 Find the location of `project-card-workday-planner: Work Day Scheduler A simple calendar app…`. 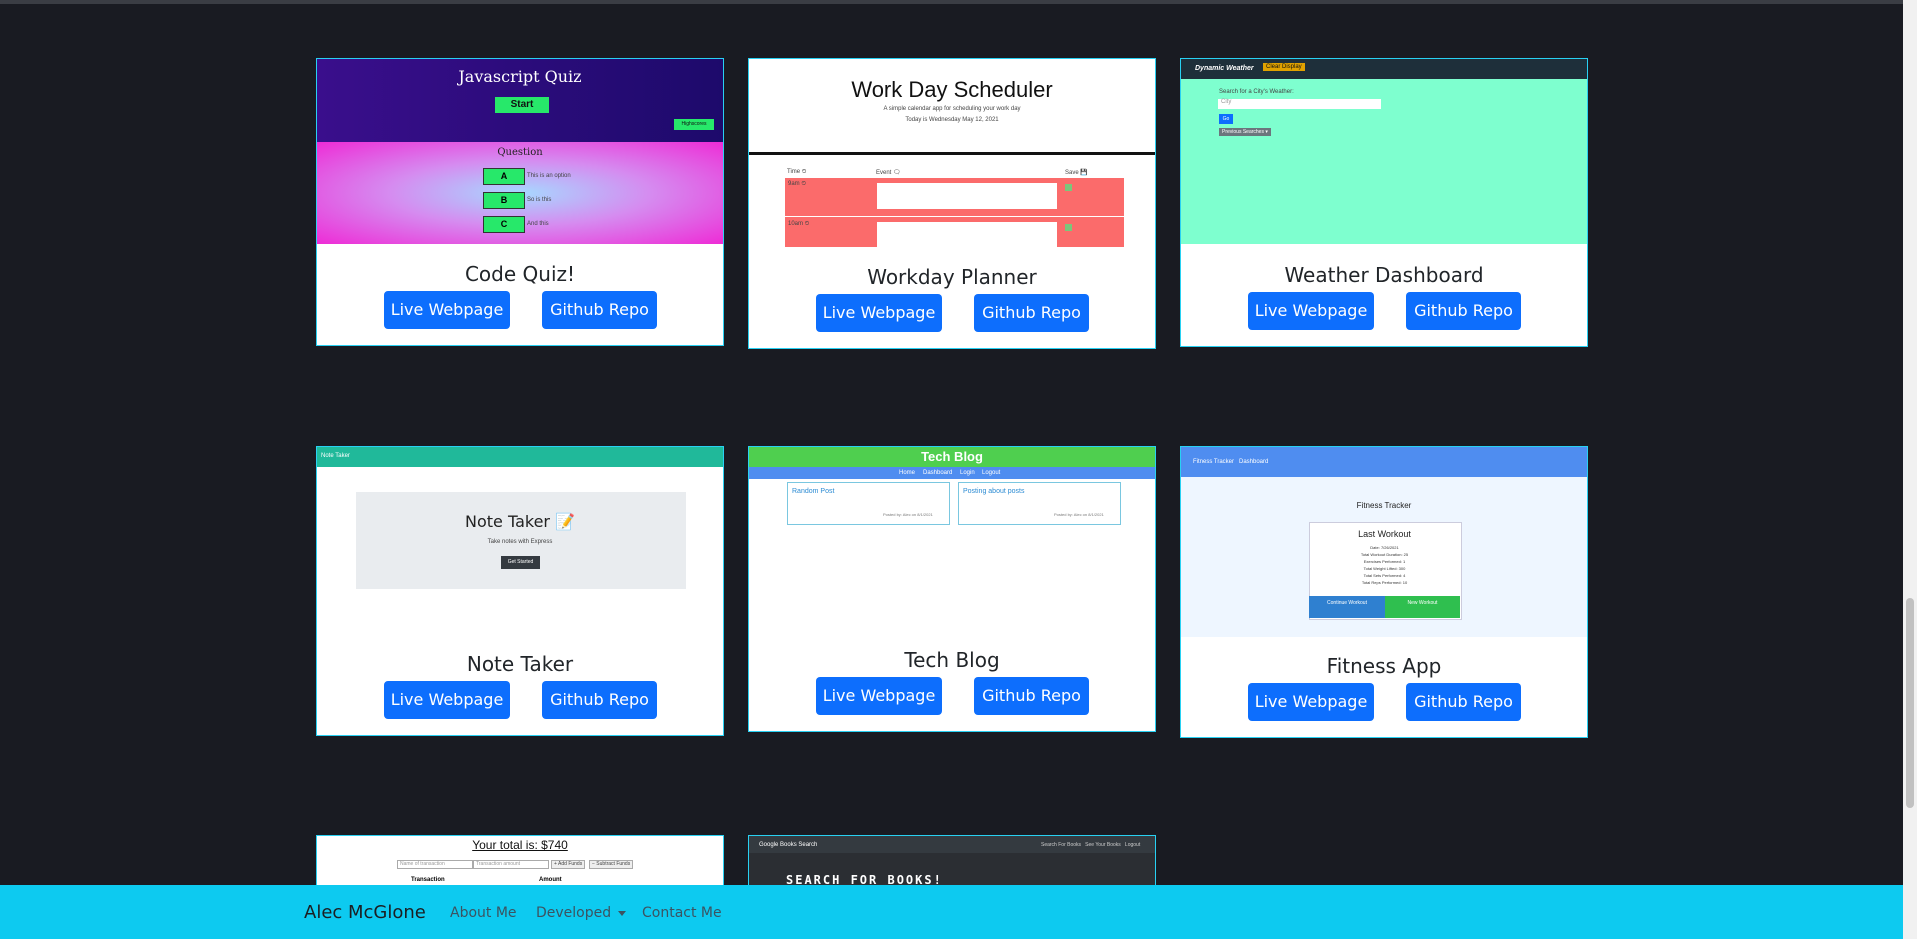

project-card-workday-planner: Work Day Scheduler A simple calendar app… is located at coordinates (952, 203).